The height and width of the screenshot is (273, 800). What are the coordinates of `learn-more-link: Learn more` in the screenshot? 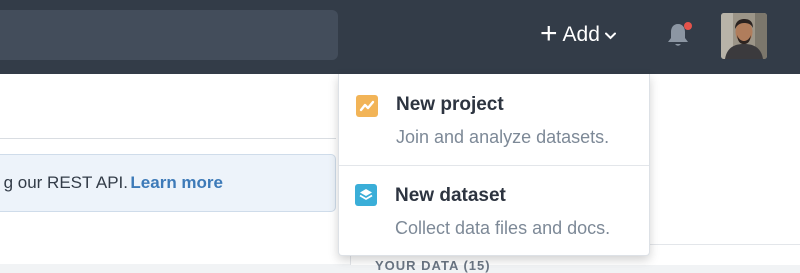 It's located at (176, 183).